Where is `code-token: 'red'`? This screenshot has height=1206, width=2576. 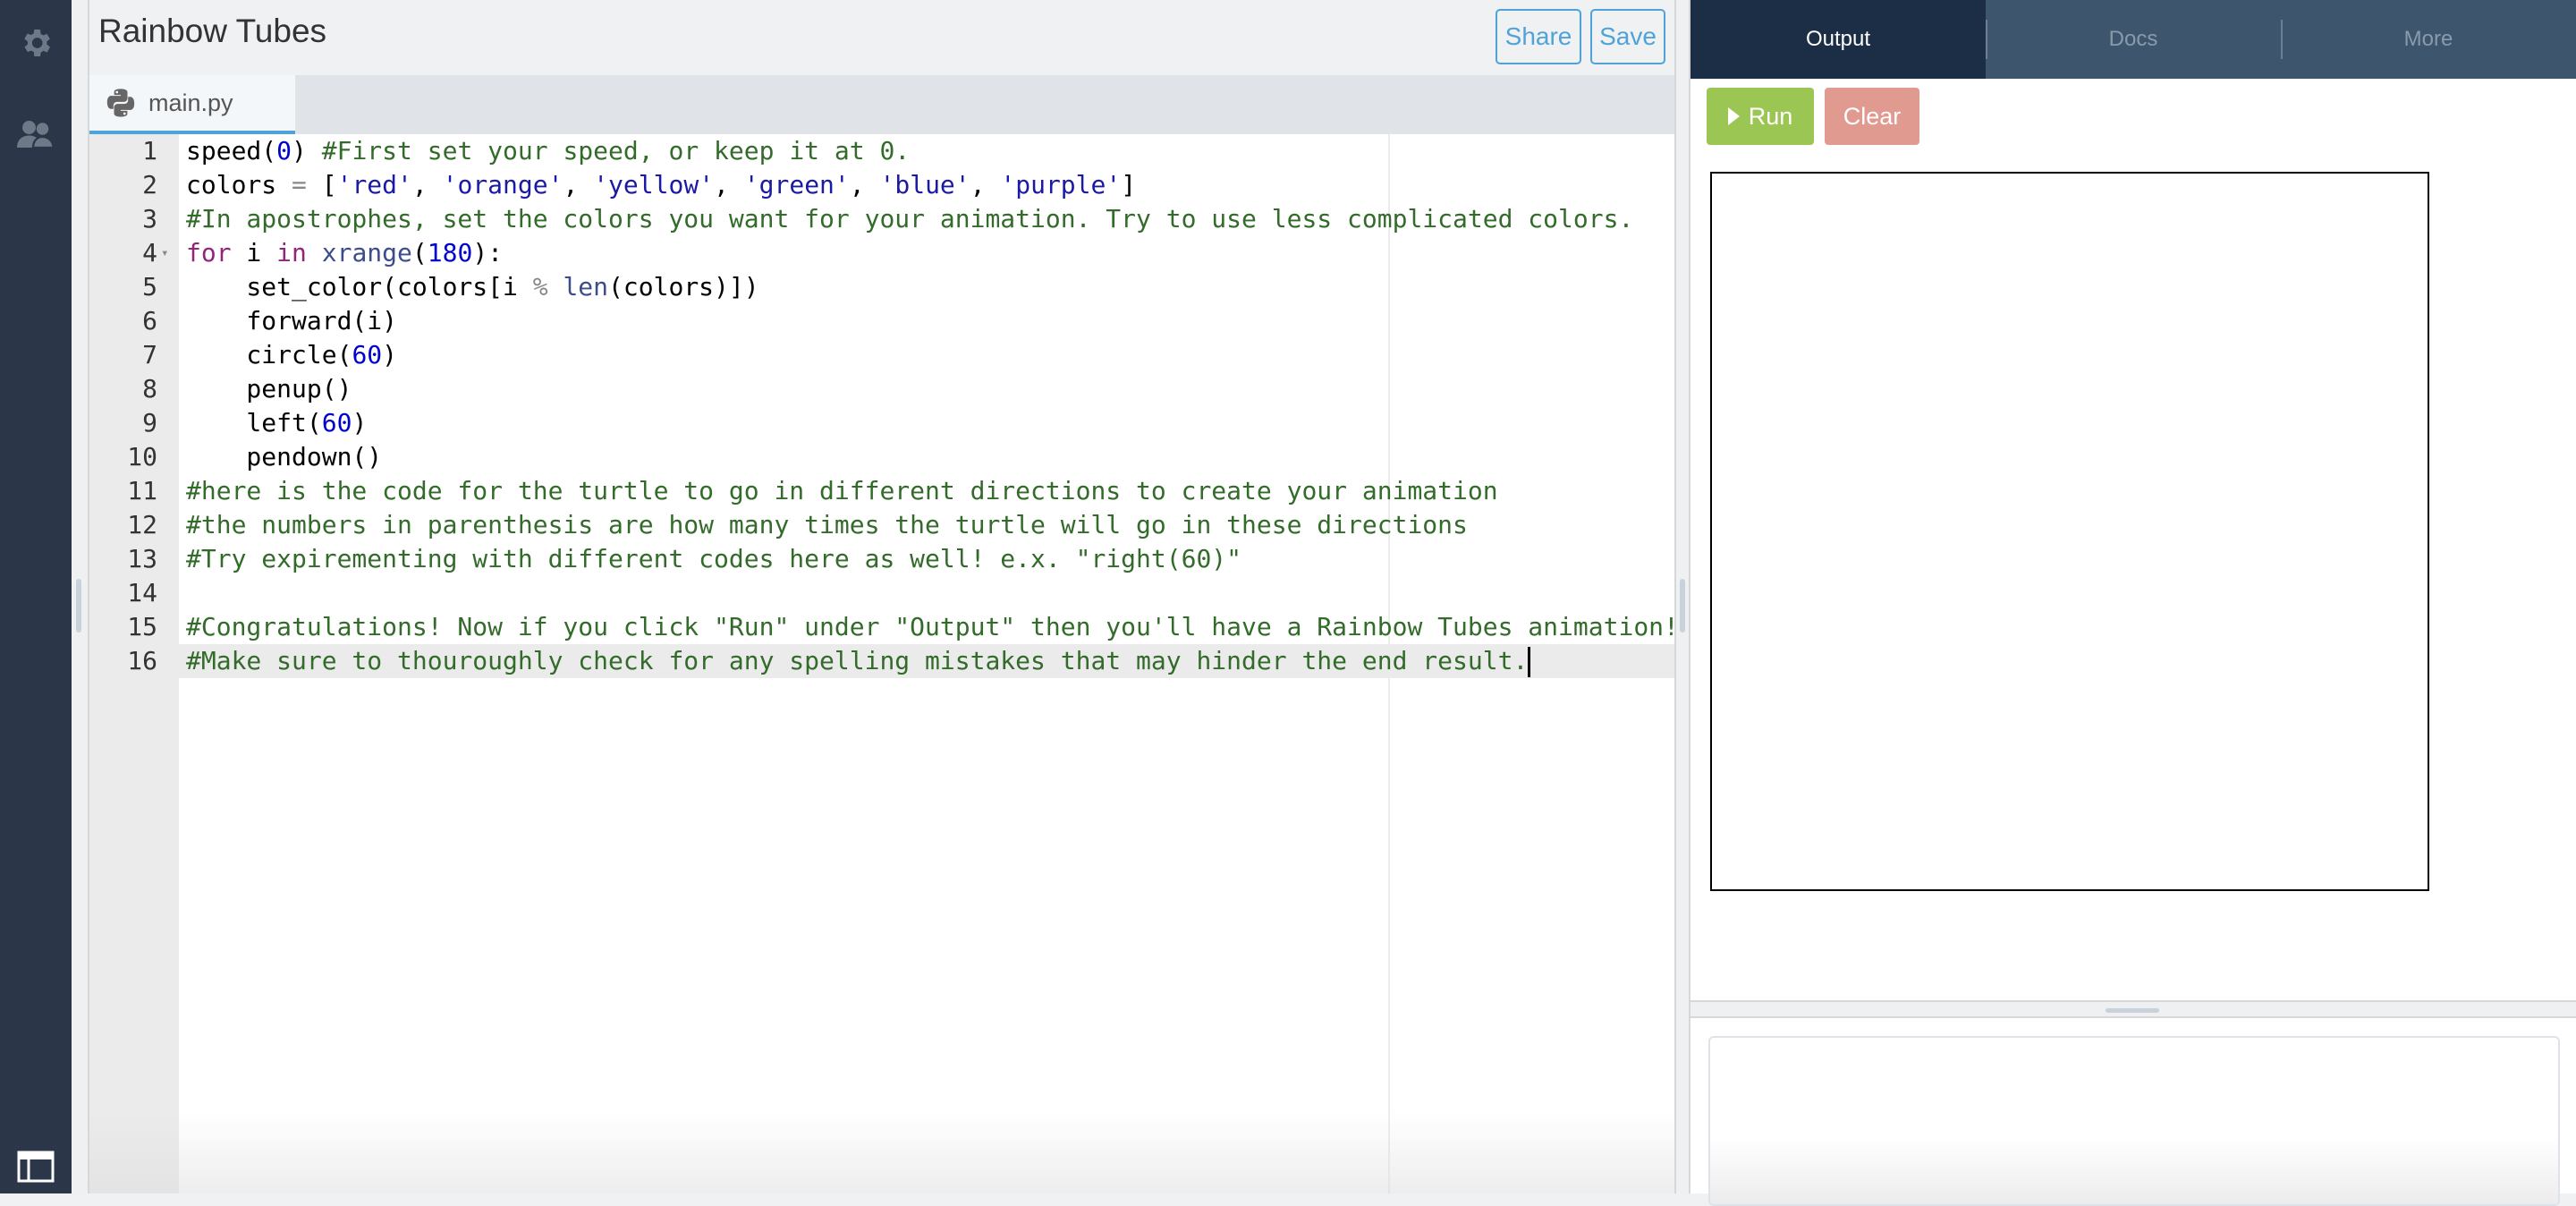 code-token: 'red' is located at coordinates (374, 185).